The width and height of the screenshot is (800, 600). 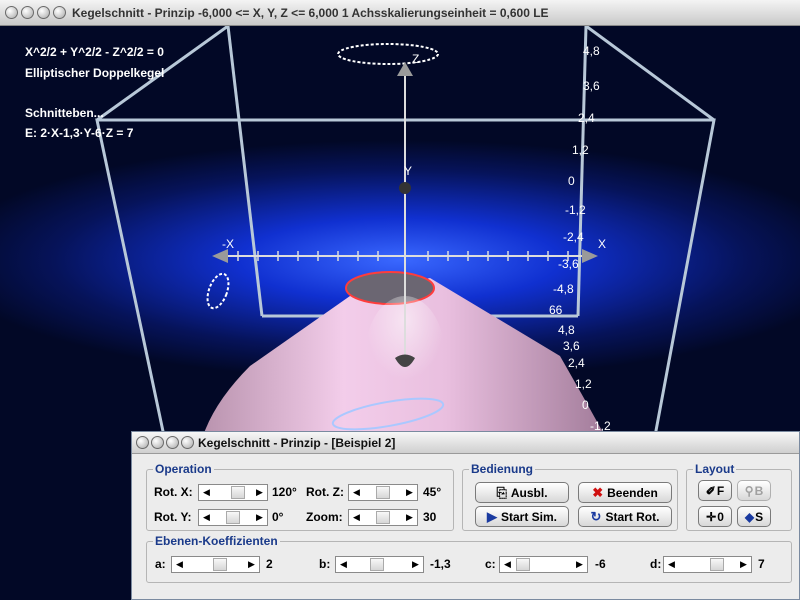 What do you see at coordinates (586, 118) in the screenshot?
I see `scale-label: 2,4` at bounding box center [586, 118].